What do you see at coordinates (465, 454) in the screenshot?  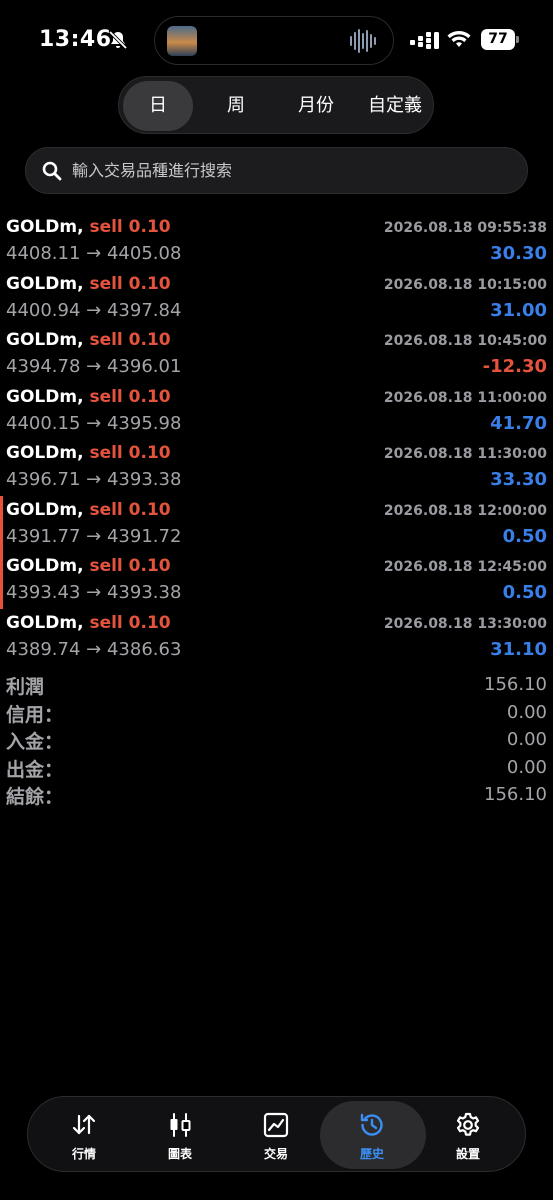 I see `trade-time: 2026.08.18 11:30:00` at bounding box center [465, 454].